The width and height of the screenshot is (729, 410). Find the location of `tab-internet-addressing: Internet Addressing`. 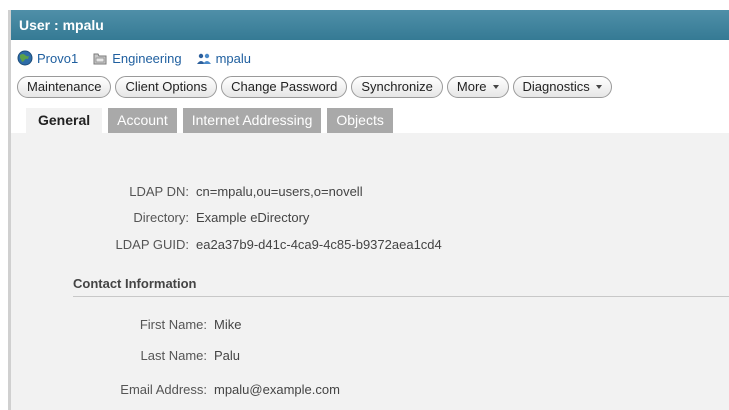

tab-internet-addressing: Internet Addressing is located at coordinates (252, 120).